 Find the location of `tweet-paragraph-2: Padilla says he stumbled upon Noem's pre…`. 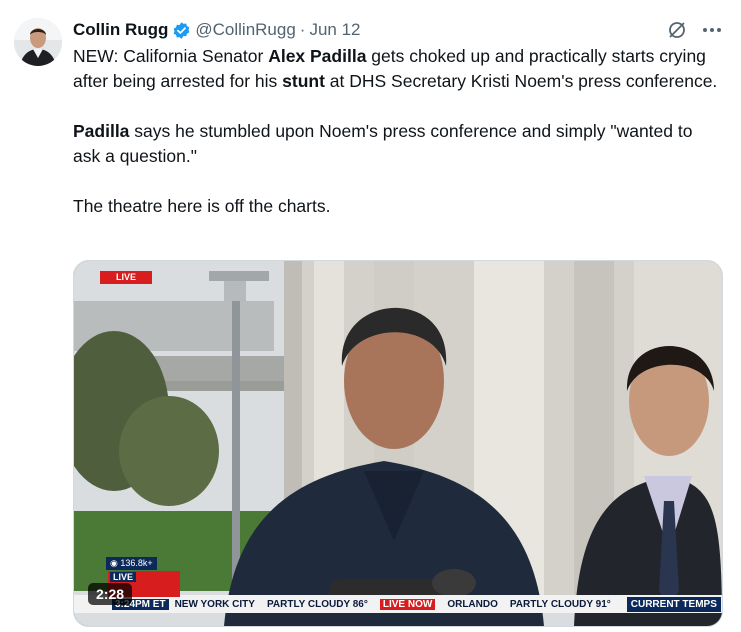

tweet-paragraph-2: Padilla says he stumbled upon Noem's pre… is located at coordinates (383, 143).